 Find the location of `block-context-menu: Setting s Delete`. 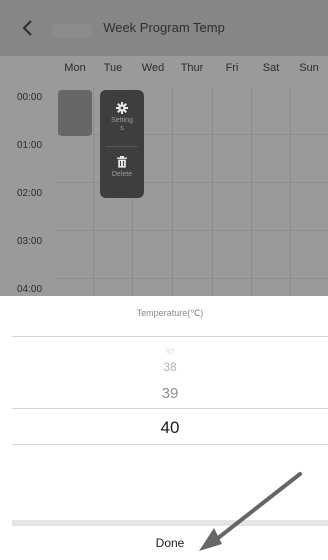

block-context-menu: Setting s Delete is located at coordinates (122, 144).